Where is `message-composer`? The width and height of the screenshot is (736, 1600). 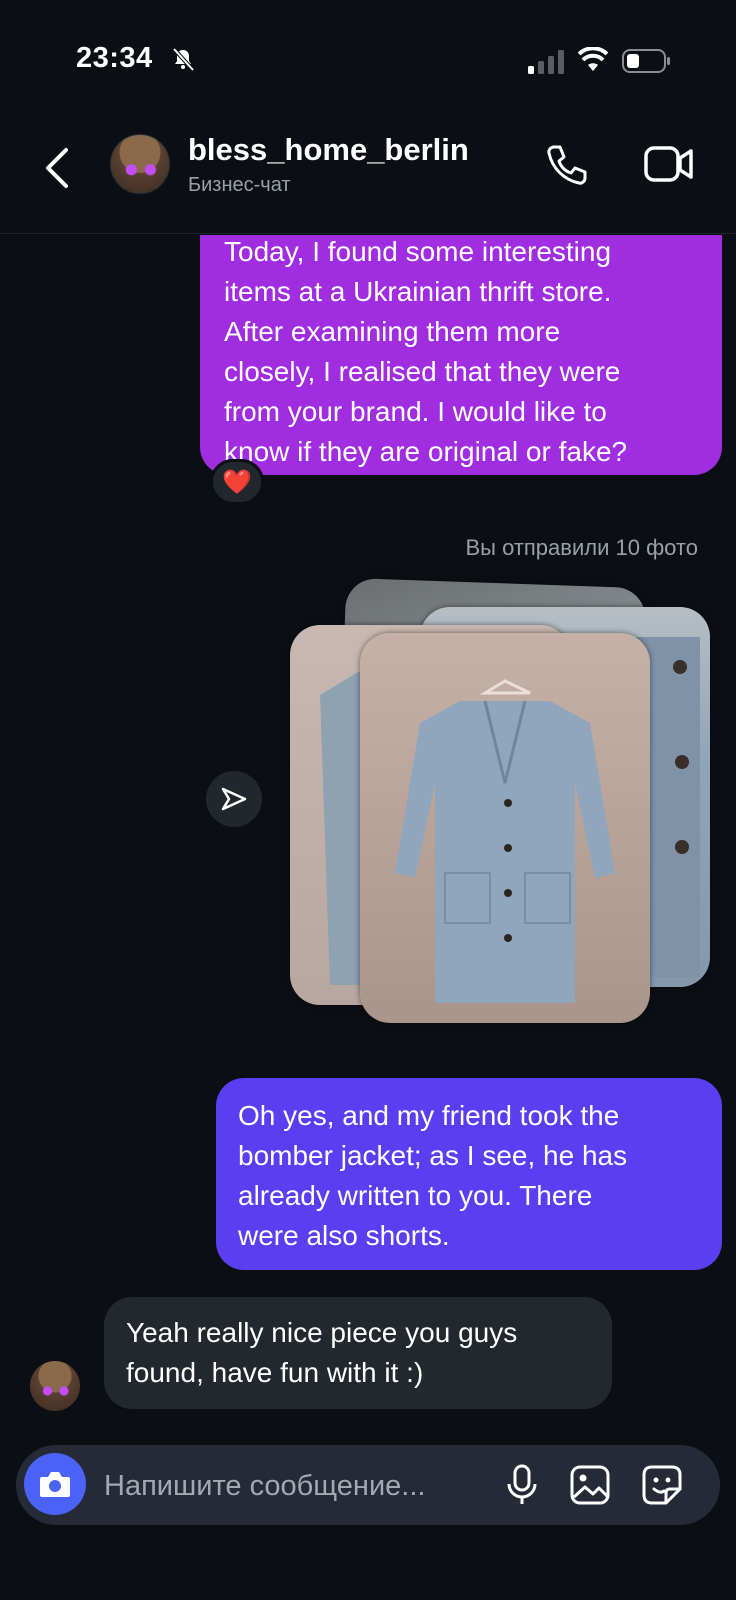
message-composer is located at coordinates (368, 1485).